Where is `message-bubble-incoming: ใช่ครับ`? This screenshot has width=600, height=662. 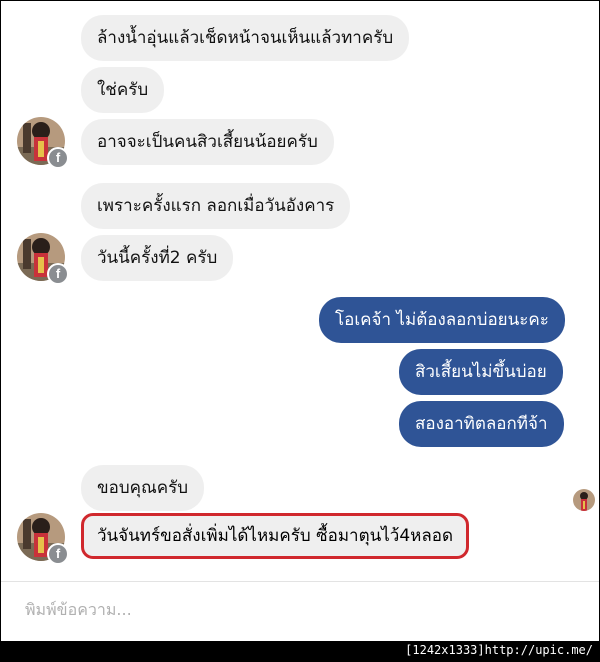 message-bubble-incoming: ใช่ครับ is located at coordinates (123, 90).